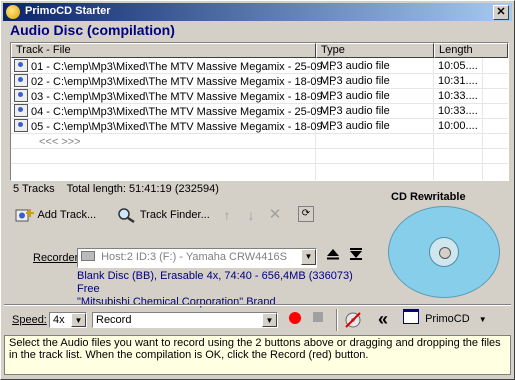  What do you see at coordinates (471, 50) in the screenshot?
I see `column-header-length: Length` at bounding box center [471, 50].